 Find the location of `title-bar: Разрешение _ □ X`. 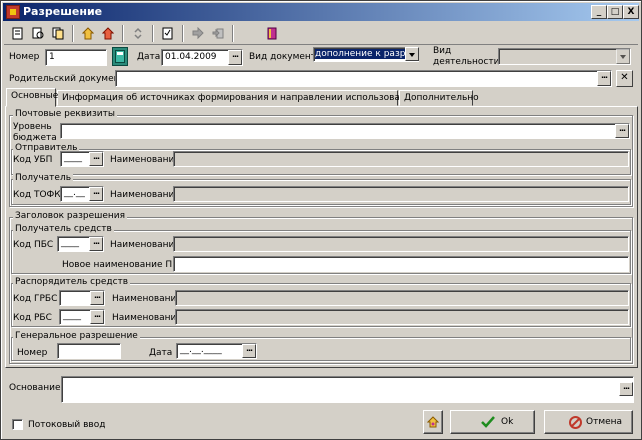

title-bar: Разрешение _ □ X is located at coordinates (321, 12).